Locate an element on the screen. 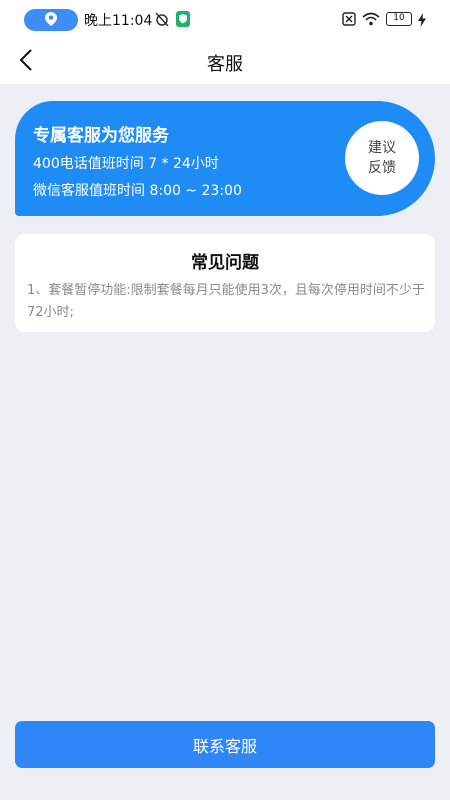  phone-hours: 400电话值班时间 7 * 24小时 is located at coordinates (126, 164).